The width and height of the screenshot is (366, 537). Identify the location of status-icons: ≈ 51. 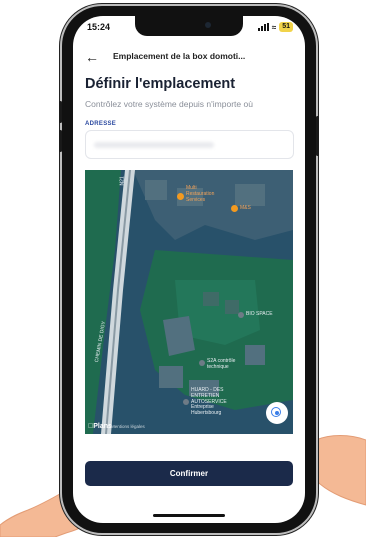
(275, 27).